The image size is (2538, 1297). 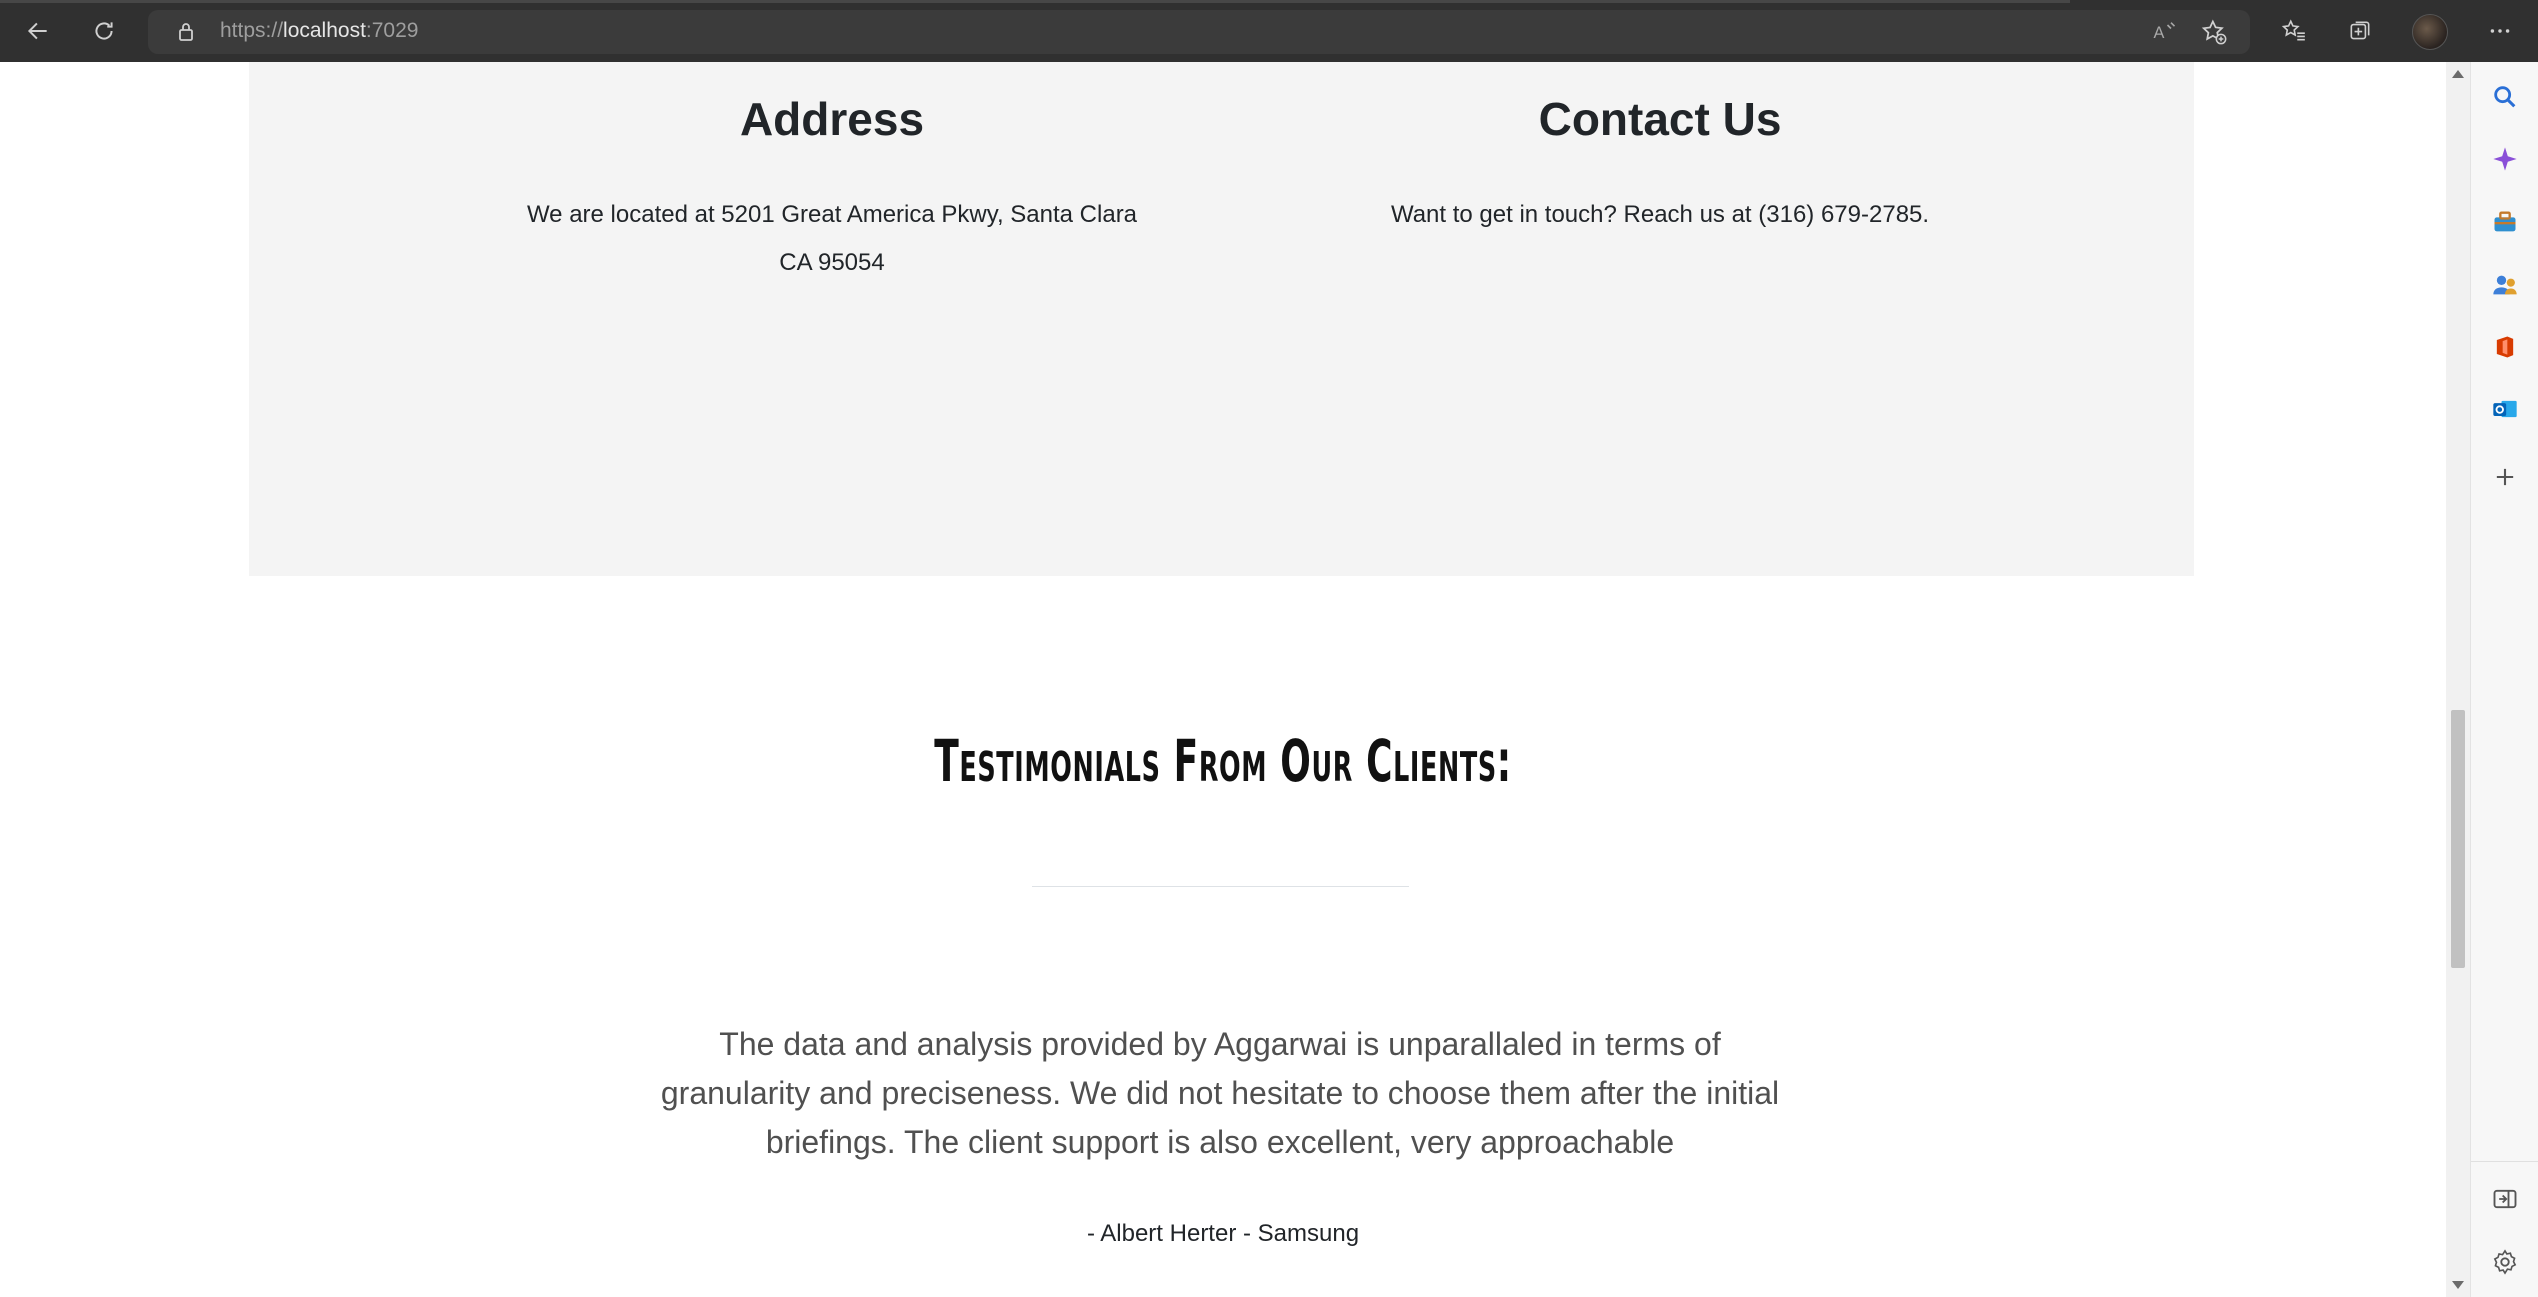 I want to click on refresh-icon, so click(x=104, y=31).